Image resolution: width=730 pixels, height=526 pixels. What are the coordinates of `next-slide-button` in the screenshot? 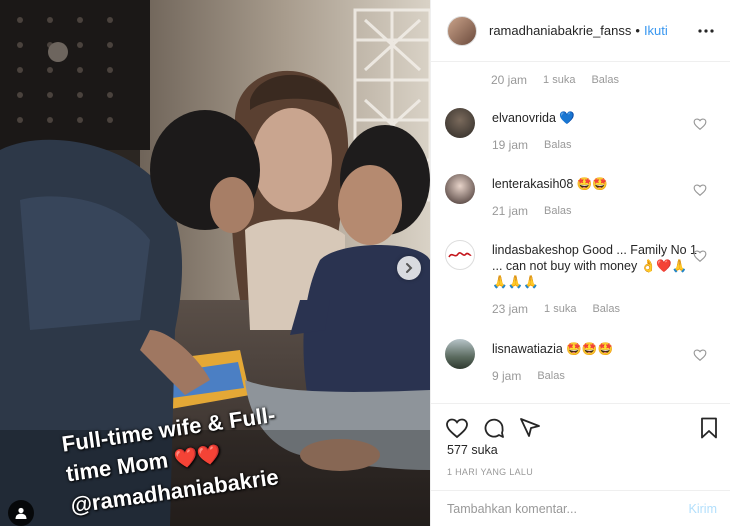 It's located at (409, 268).